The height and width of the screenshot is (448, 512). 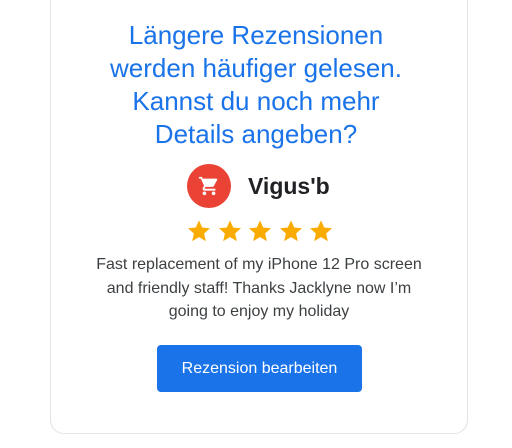 I want to click on prompt-line: Kannst du noch mehr, so click(x=256, y=101).